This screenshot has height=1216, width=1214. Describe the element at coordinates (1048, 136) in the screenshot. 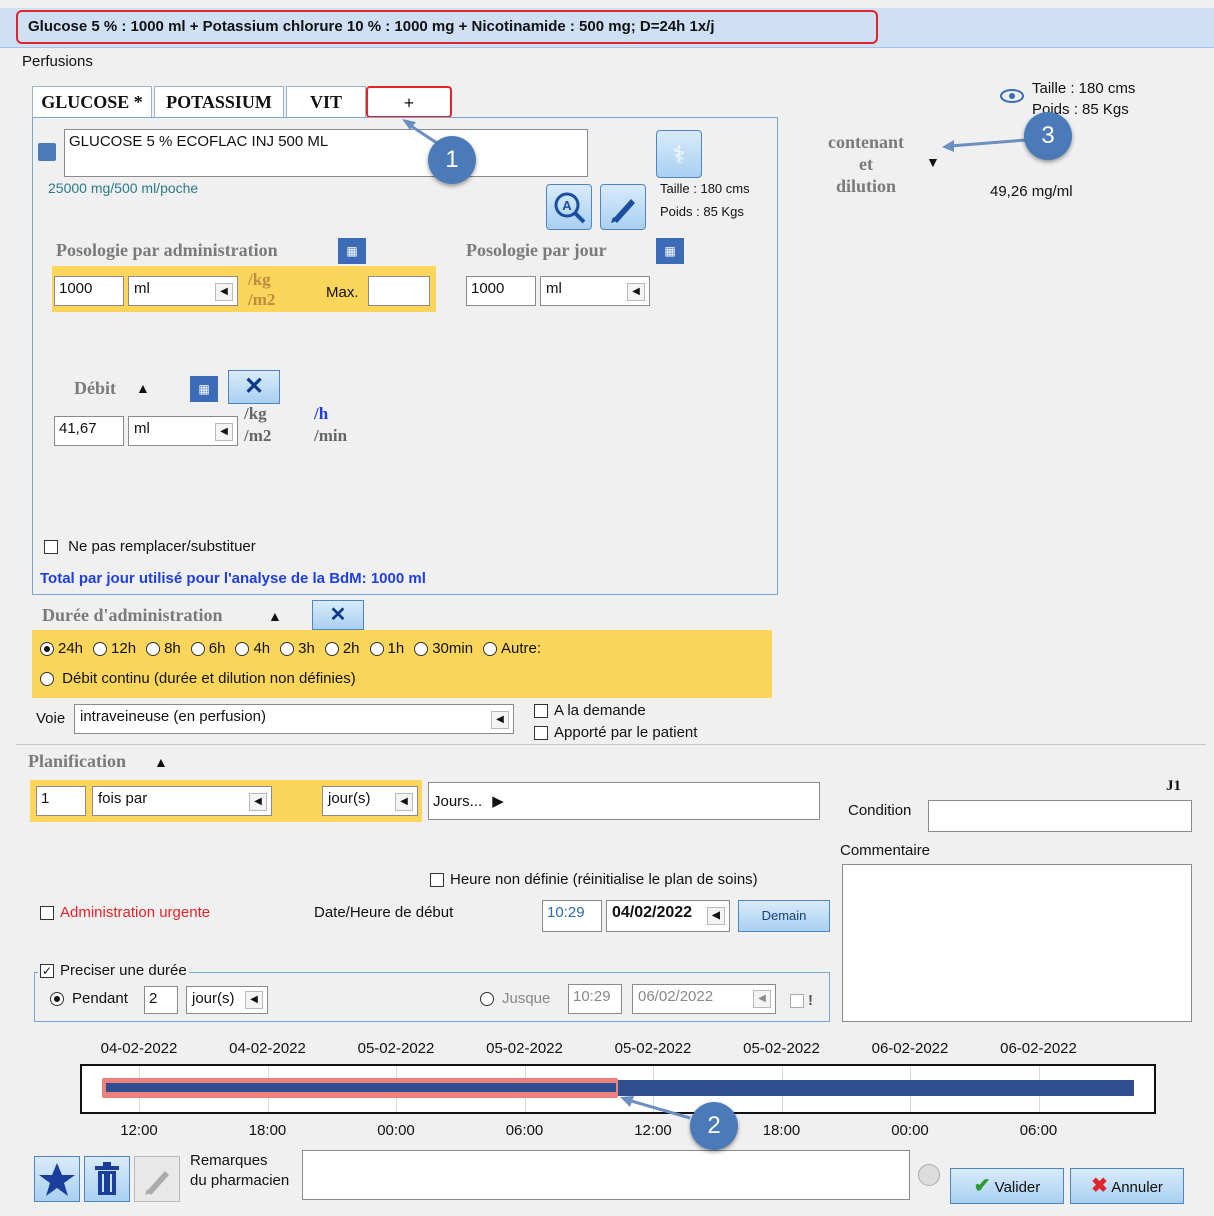

I see `callout-3: 3` at that location.